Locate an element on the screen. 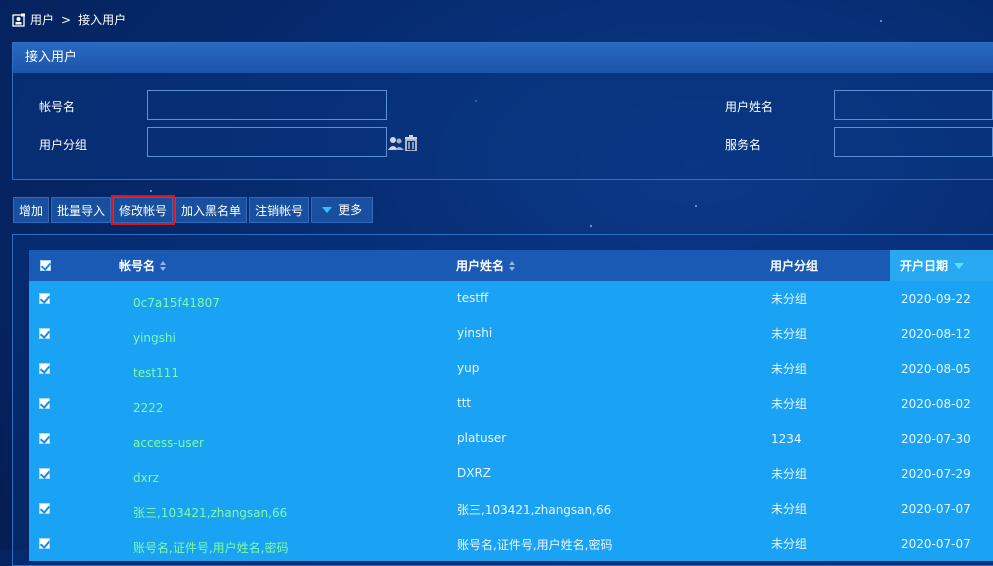 This screenshot has width=993, height=566. breadcrumb-item-access-users: 接入用户 is located at coordinates (102, 19).